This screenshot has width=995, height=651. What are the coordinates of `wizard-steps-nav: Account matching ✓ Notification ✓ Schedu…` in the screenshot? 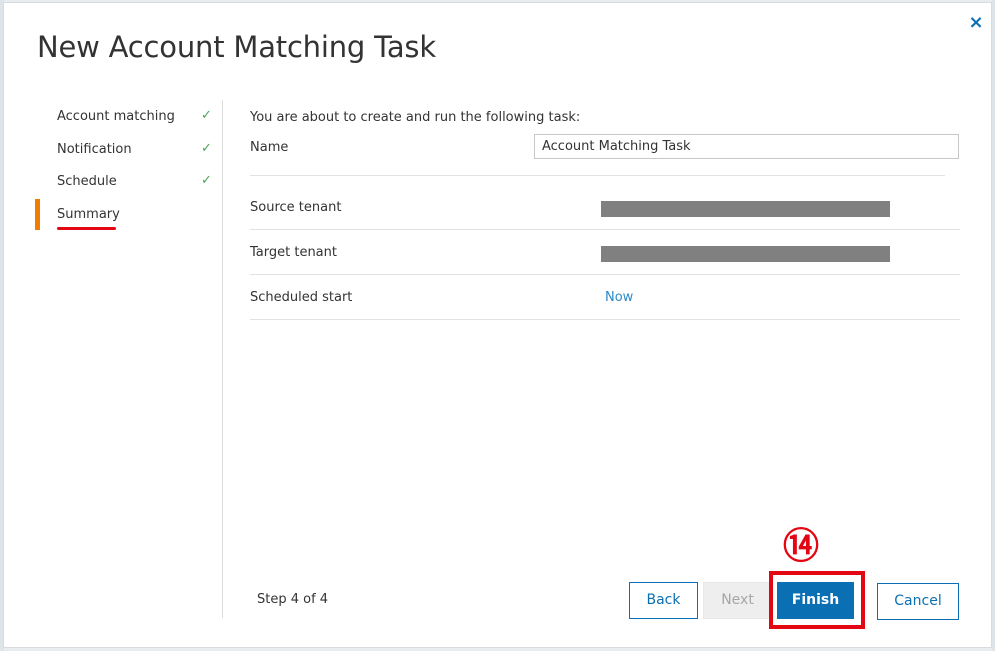 It's located at (129, 166).